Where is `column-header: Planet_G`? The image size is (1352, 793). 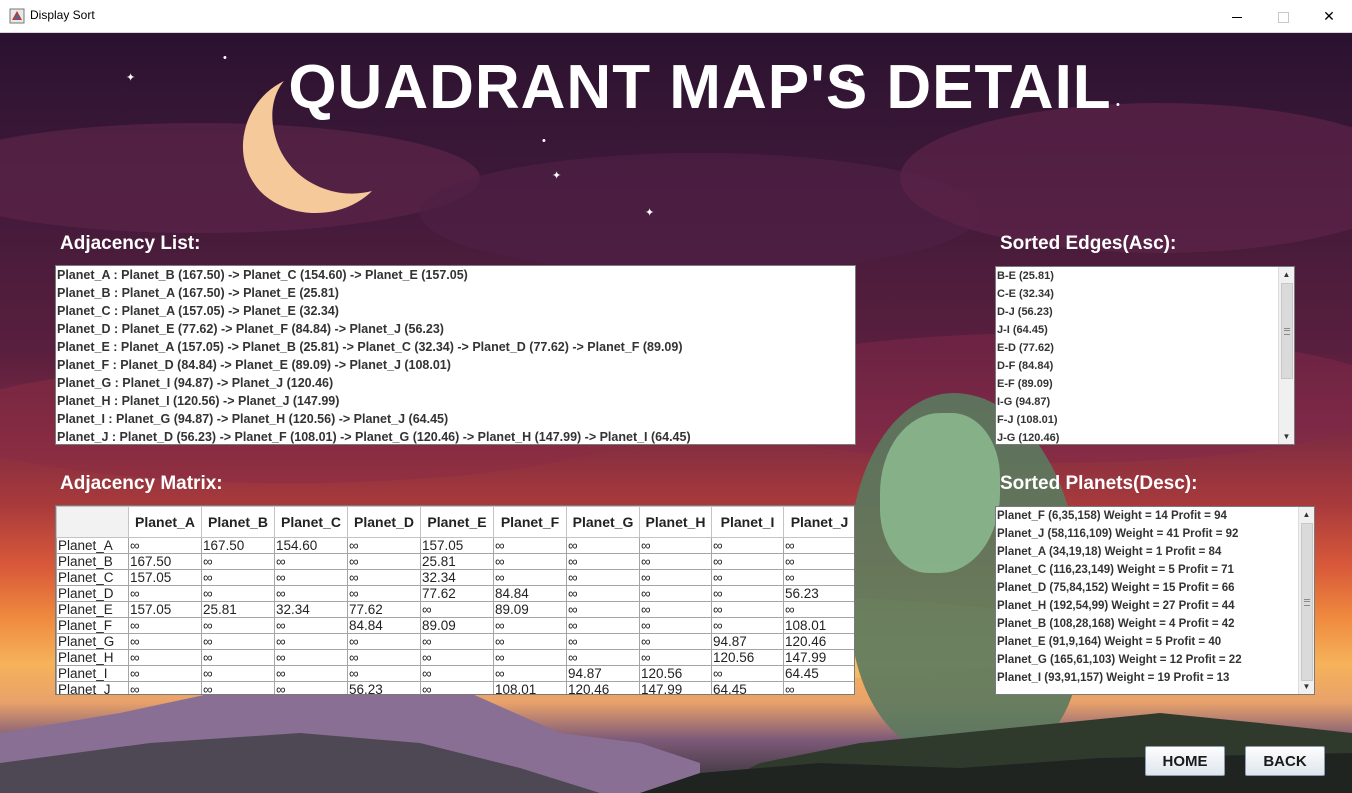
column-header: Planet_G is located at coordinates (603, 522).